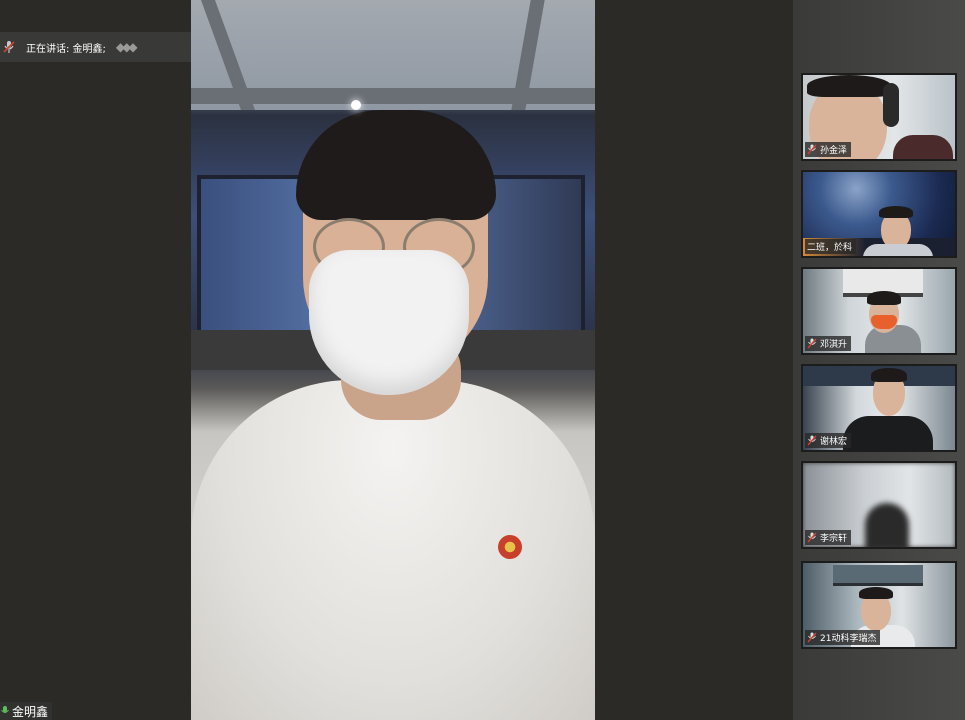  Describe the element at coordinates (5, 709) in the screenshot. I see `mic-icon` at that location.